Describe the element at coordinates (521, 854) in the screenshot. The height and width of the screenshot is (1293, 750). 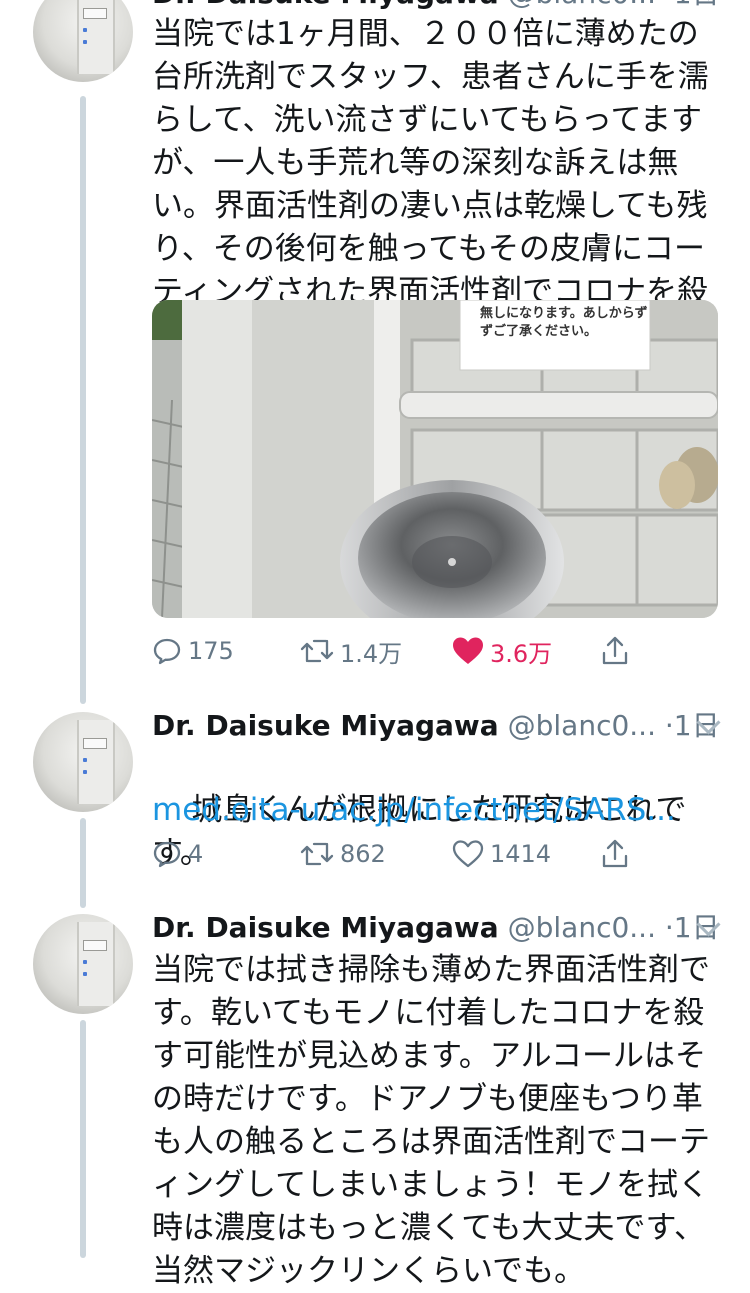
I see `like-count: 1414` at that location.